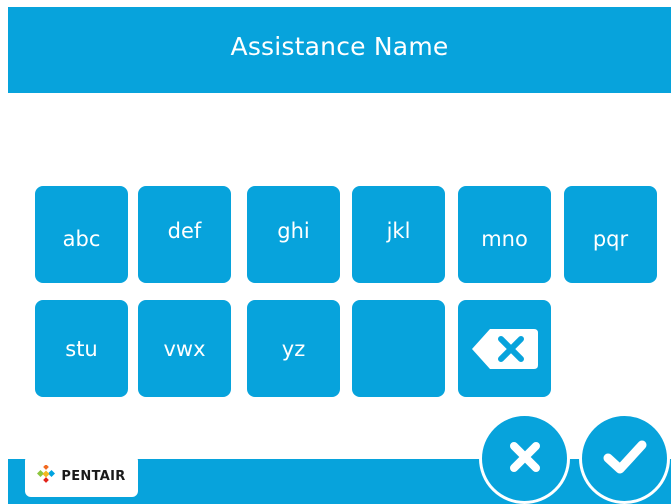 This screenshot has height=504, width=671. I want to click on key-label: stu, so click(81, 348).